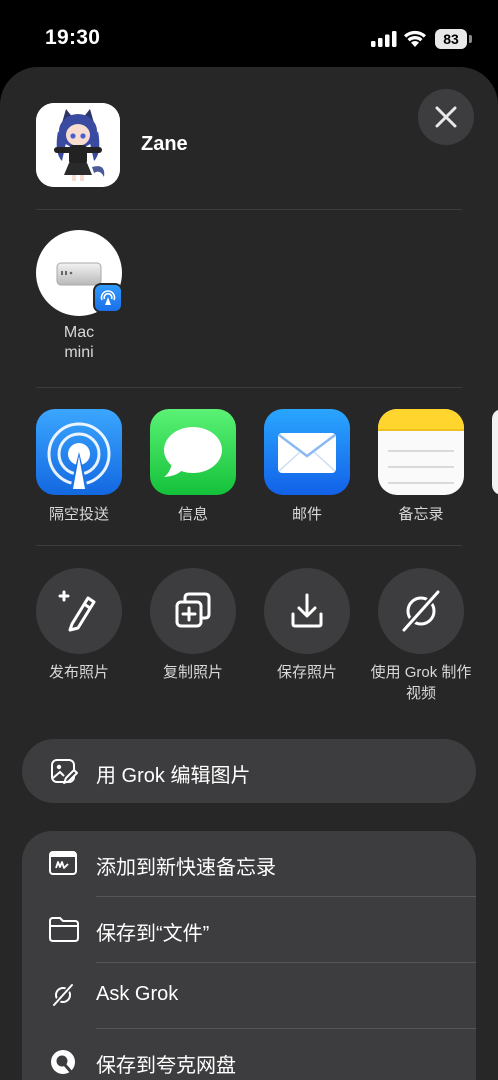 The height and width of the screenshot is (1080, 498). I want to click on action-save-photo: 保存照片, so click(307, 625).